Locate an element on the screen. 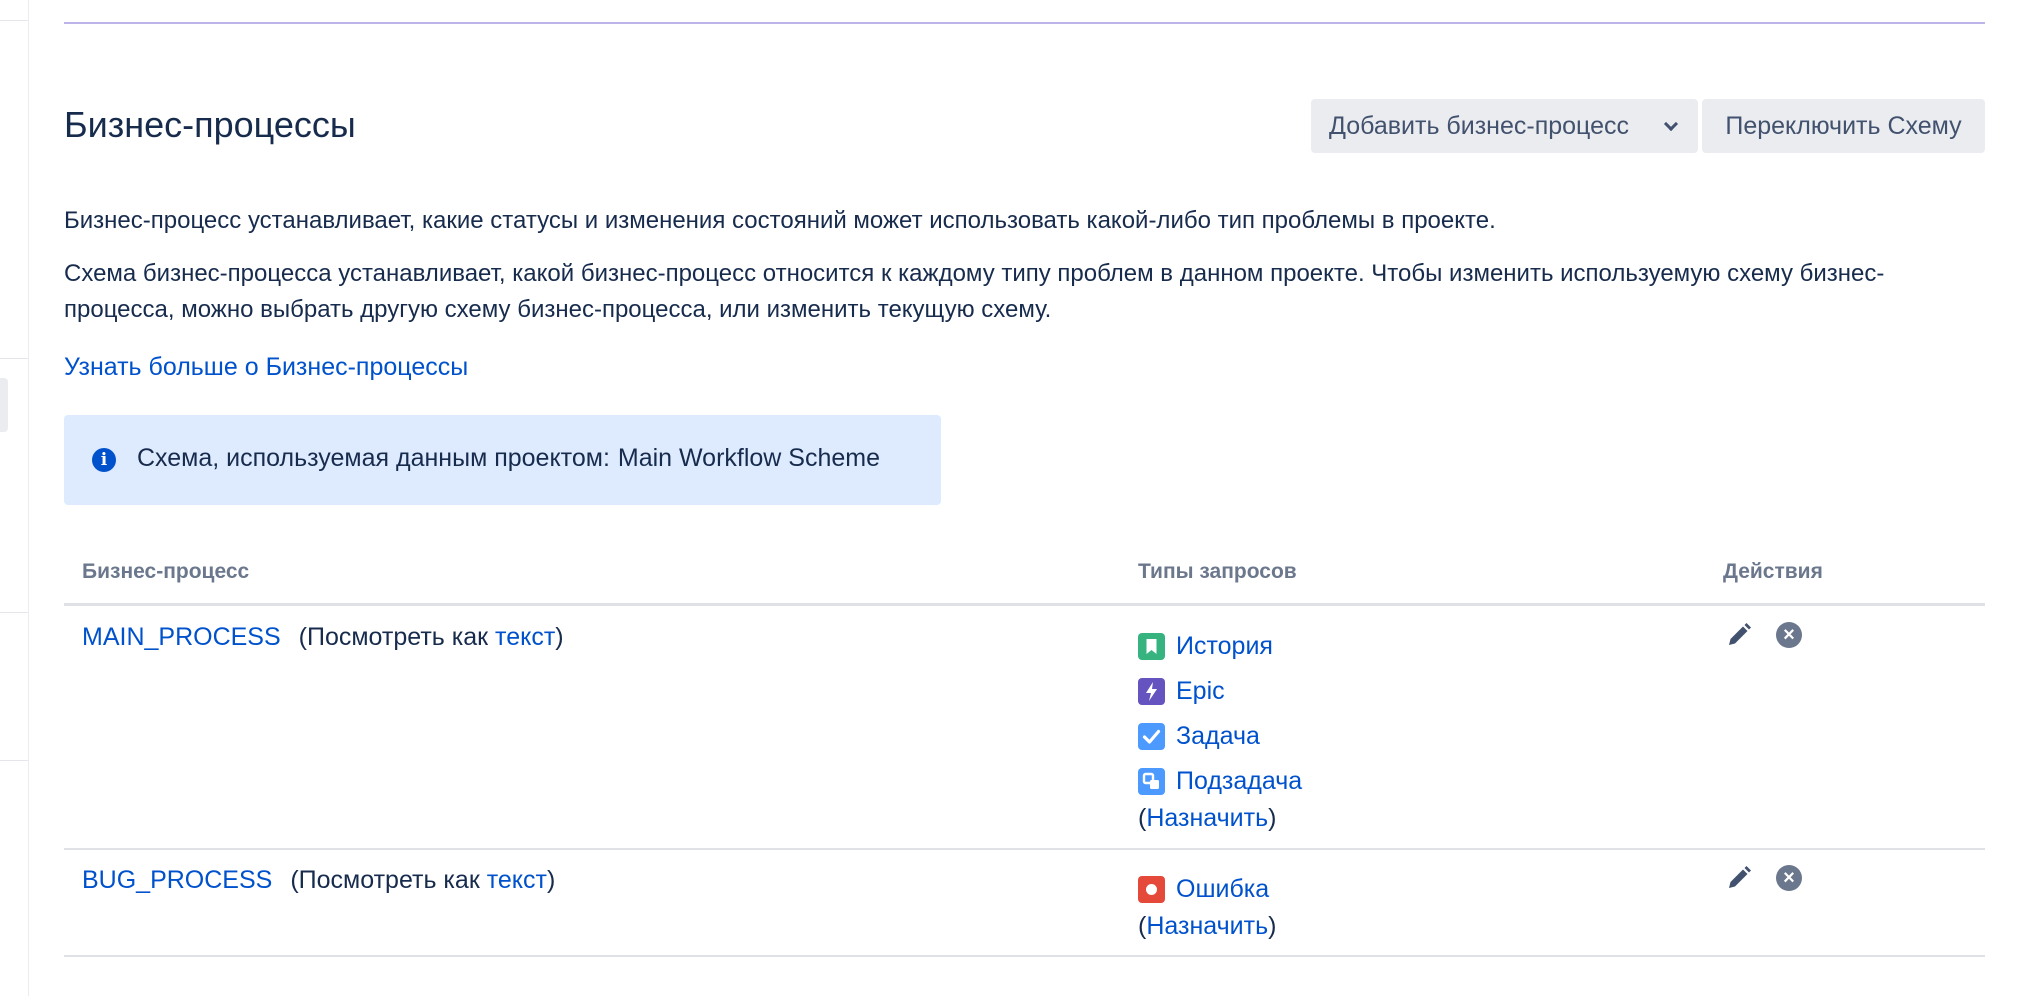 Image resolution: width=2020 pixels, height=996 pixels. workflow-link-bug-process: BUG_PROCESS is located at coordinates (177, 880).